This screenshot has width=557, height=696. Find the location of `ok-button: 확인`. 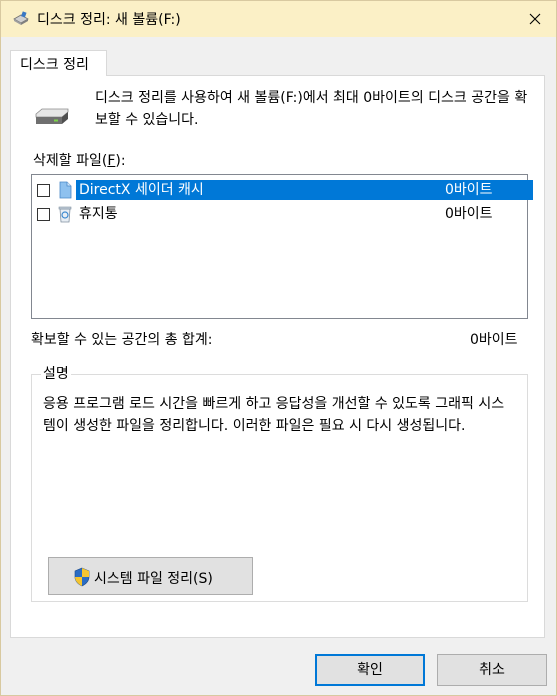

ok-button: 확인 is located at coordinates (370, 670).